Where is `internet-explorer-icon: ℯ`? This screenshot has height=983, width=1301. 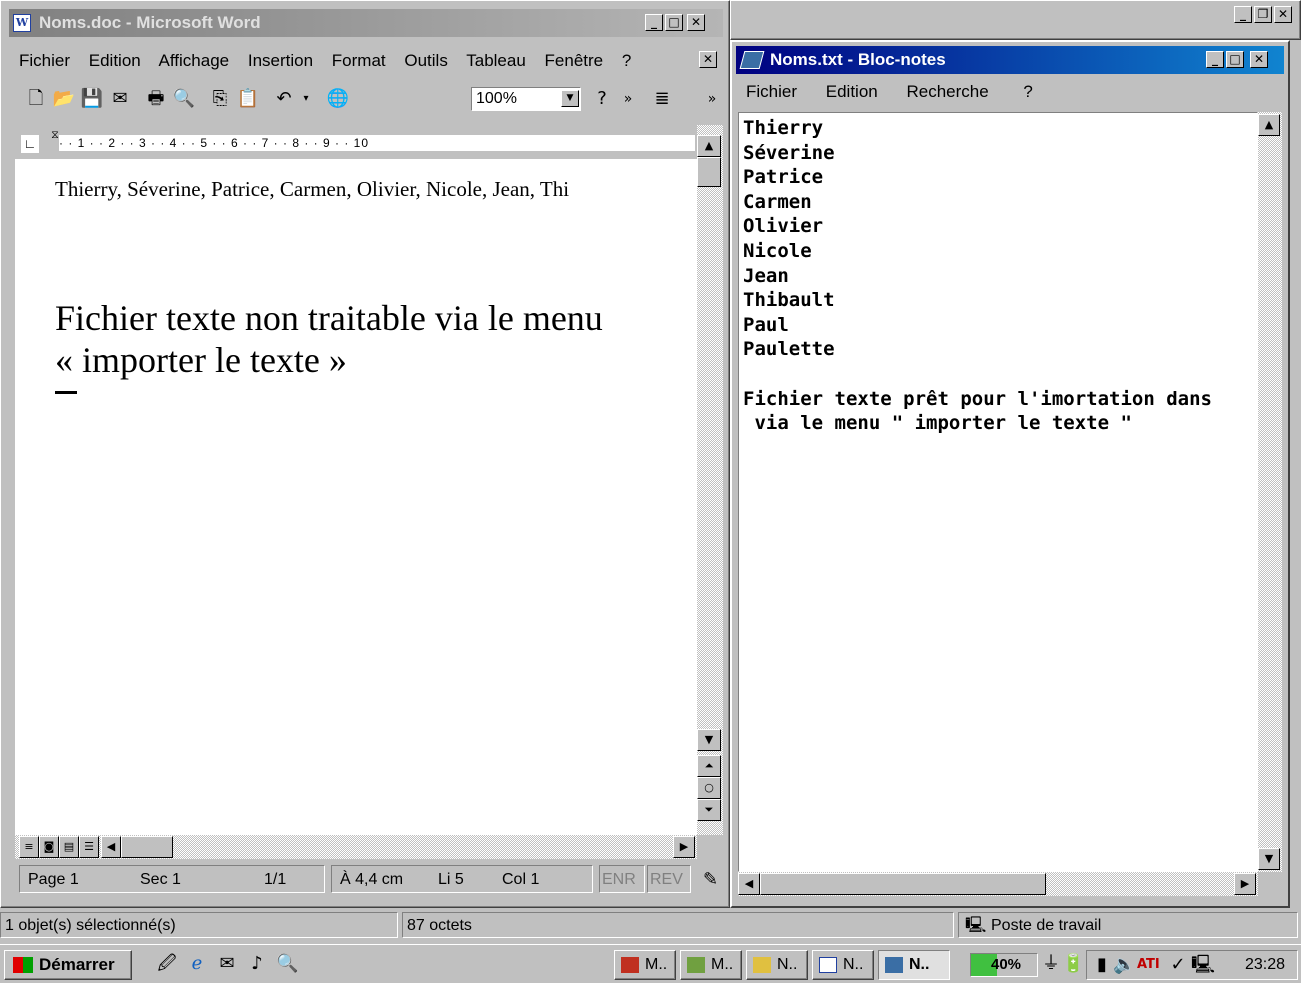
internet-explorer-icon: ℯ is located at coordinates (197, 964).